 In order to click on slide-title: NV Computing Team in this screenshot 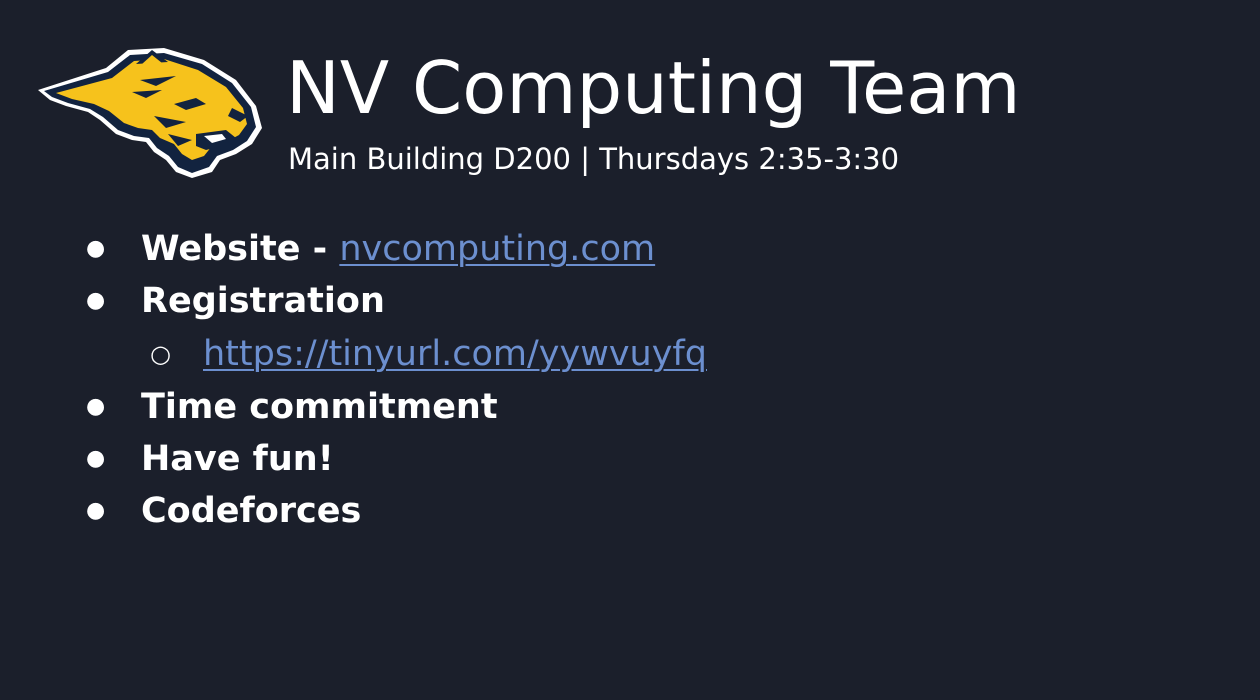, I will do `click(653, 88)`.